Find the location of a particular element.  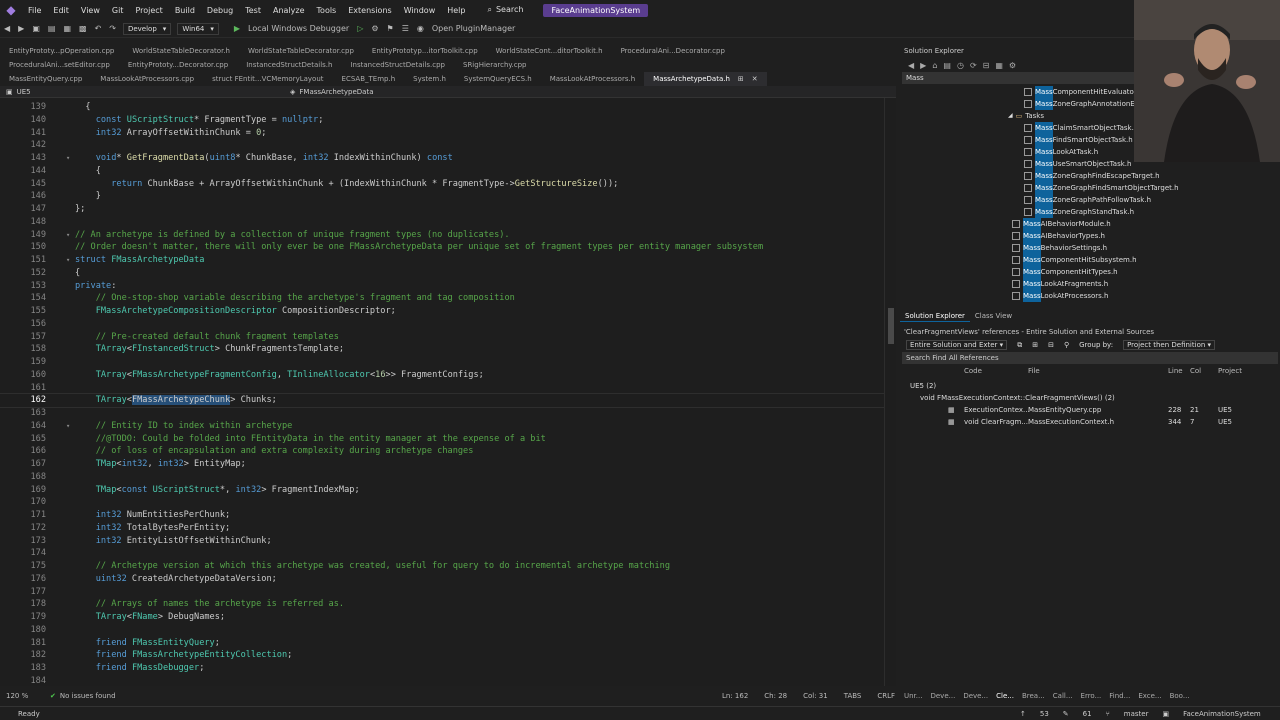

collapse-all-icon: ⊟ is located at coordinates (986, 65).